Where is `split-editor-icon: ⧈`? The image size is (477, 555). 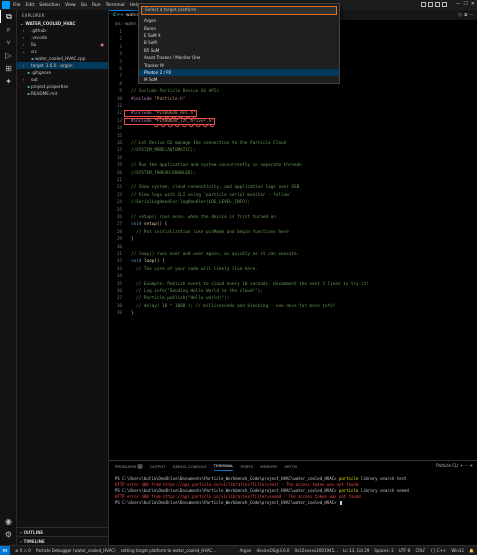 split-editor-icon: ⧈ is located at coordinates (465, 15).